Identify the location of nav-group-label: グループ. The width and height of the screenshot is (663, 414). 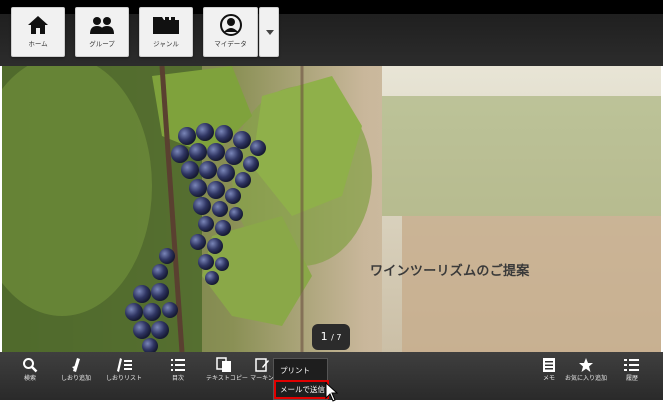
(102, 44).